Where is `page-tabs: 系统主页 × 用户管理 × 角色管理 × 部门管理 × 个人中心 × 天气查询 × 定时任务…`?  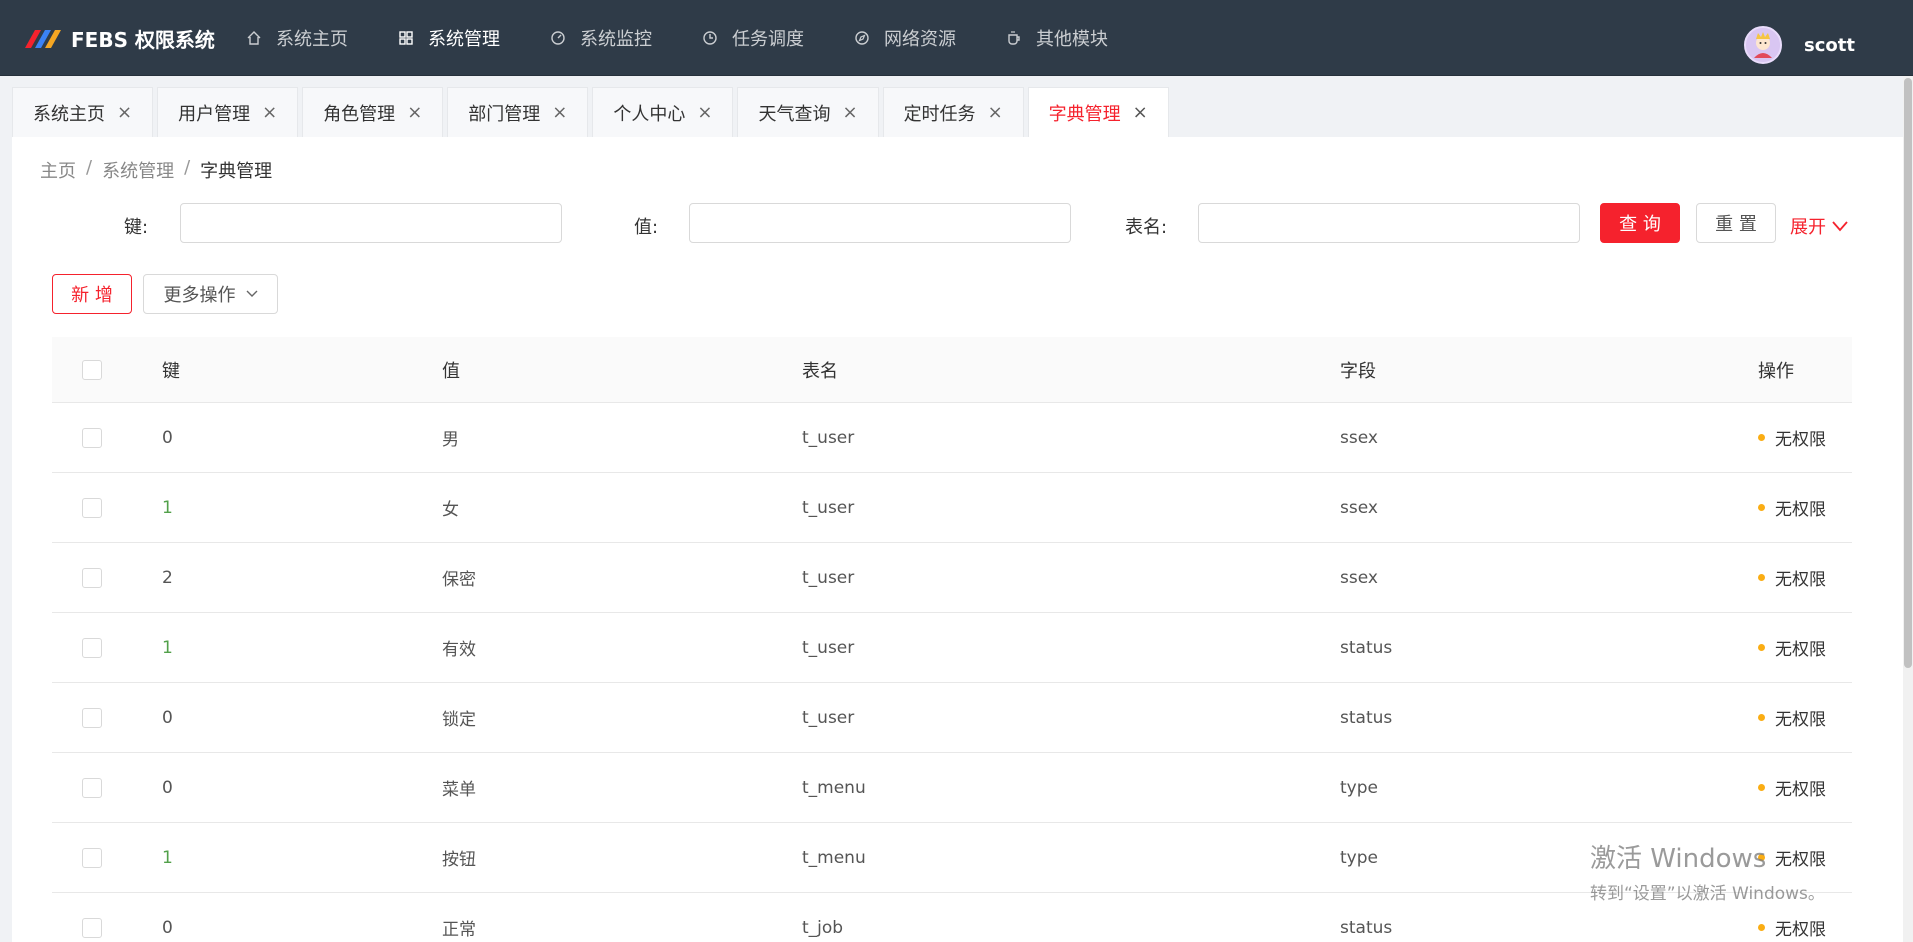 page-tabs: 系统主页 × 用户管理 × 角色管理 × 部门管理 × 个人中心 × 天气查询 × 定时任务… is located at coordinates (592, 112).